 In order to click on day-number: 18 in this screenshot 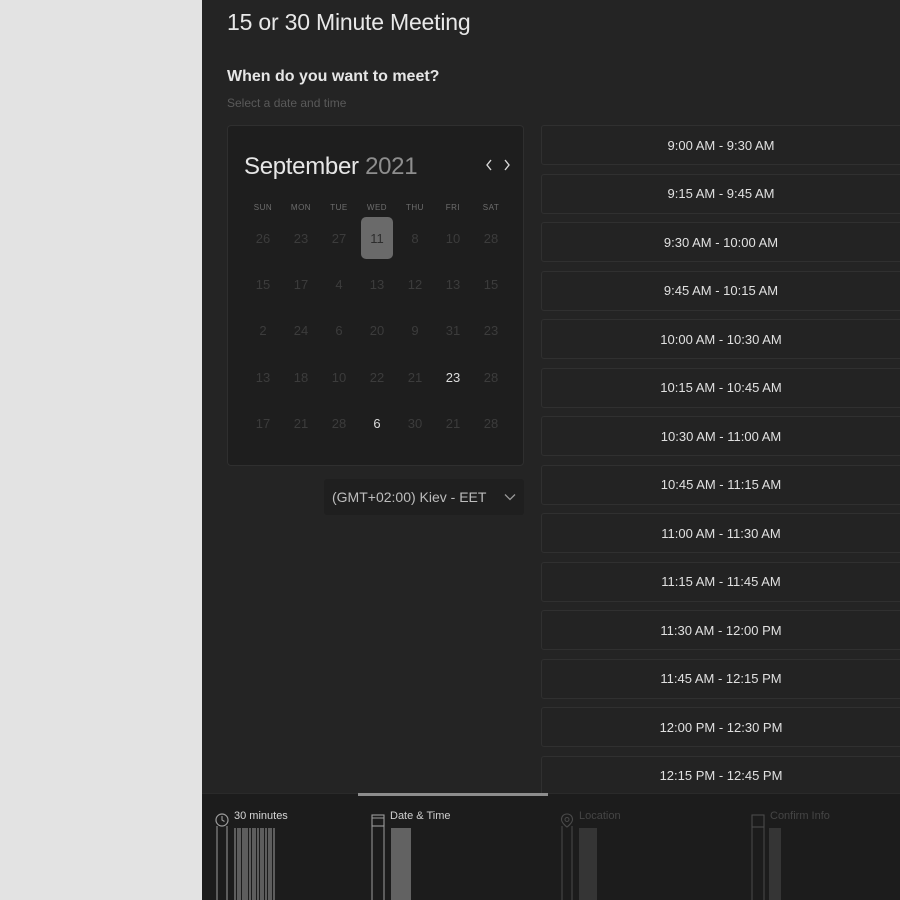, I will do `click(301, 377)`.